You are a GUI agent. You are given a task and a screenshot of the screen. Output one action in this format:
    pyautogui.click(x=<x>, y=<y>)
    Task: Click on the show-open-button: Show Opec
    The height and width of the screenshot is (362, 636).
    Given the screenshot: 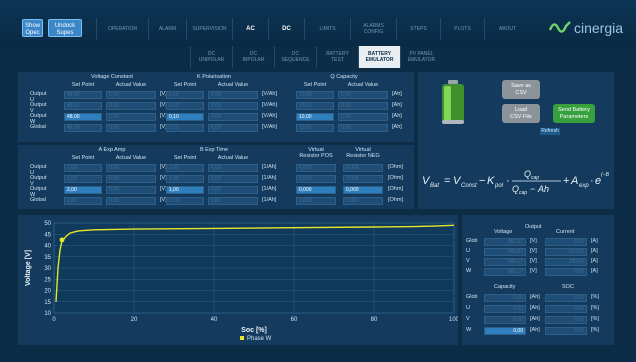 What is the action you would take?
    pyautogui.click(x=32, y=28)
    